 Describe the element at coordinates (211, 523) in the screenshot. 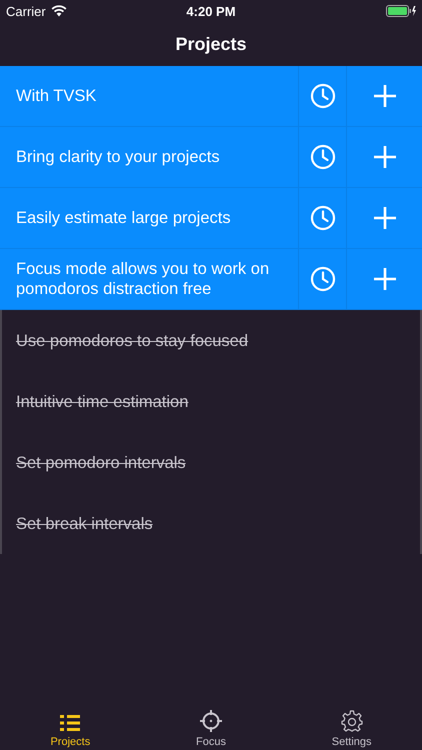

I see `completed-row: Set break intervals` at that location.